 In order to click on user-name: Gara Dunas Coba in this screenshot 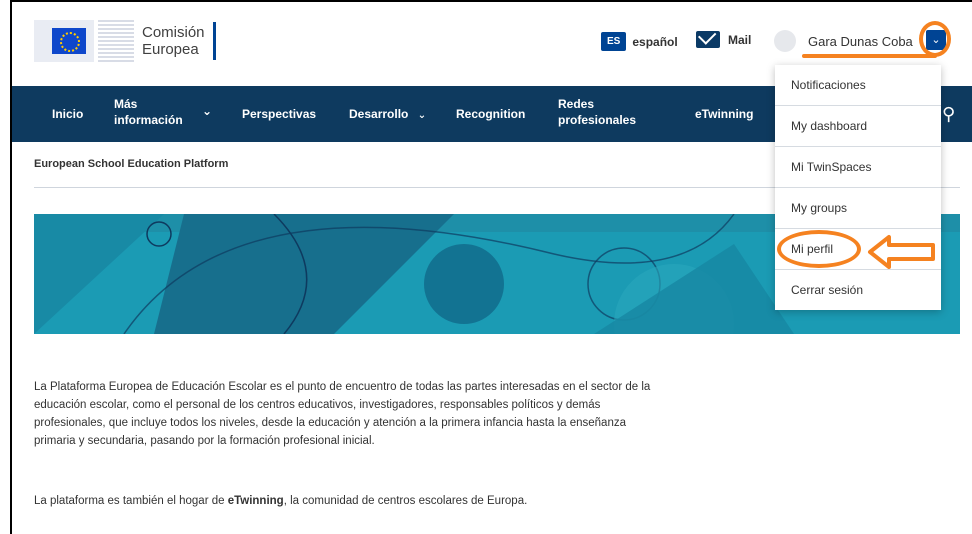, I will do `click(860, 41)`.